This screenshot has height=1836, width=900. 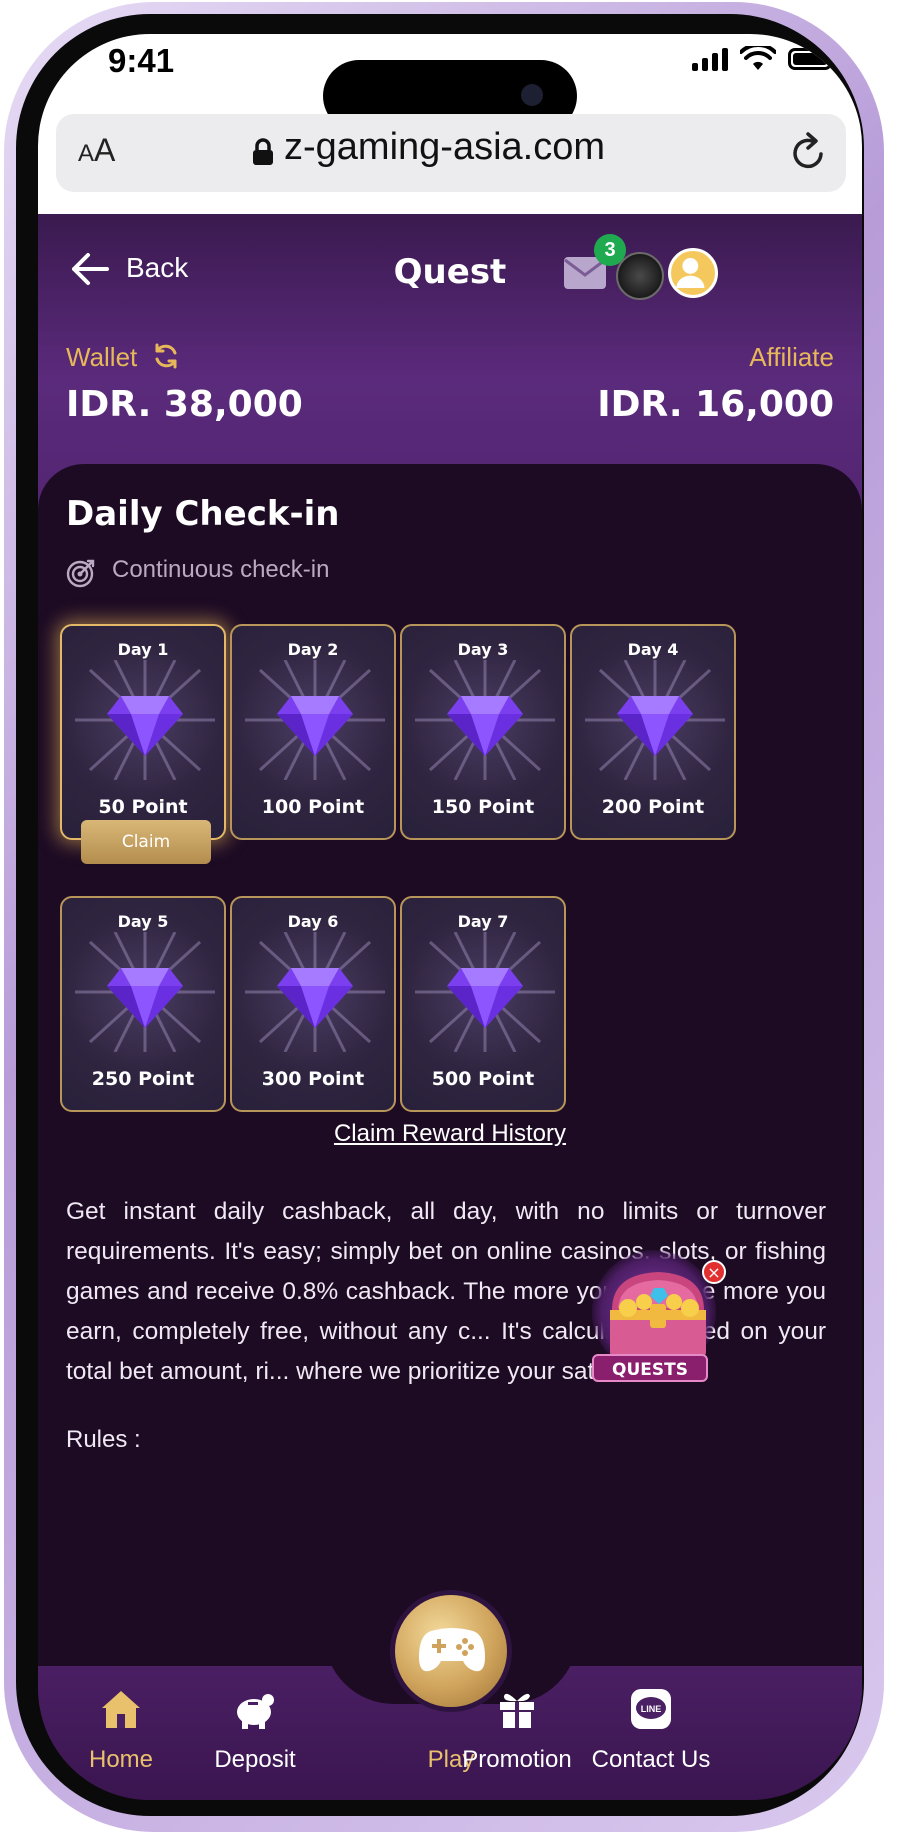 I want to click on day-label: Day 5, so click(x=143, y=921).